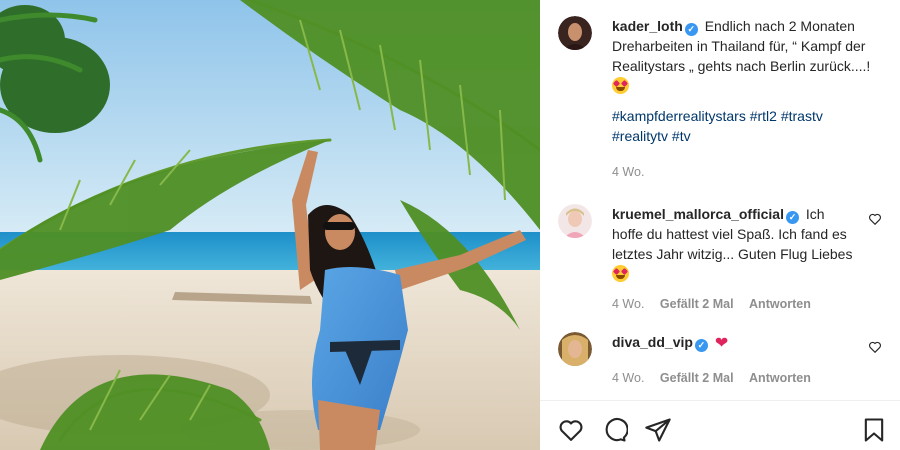 This screenshot has width=900, height=450. I want to click on caption-author: kader_loth, so click(647, 26).